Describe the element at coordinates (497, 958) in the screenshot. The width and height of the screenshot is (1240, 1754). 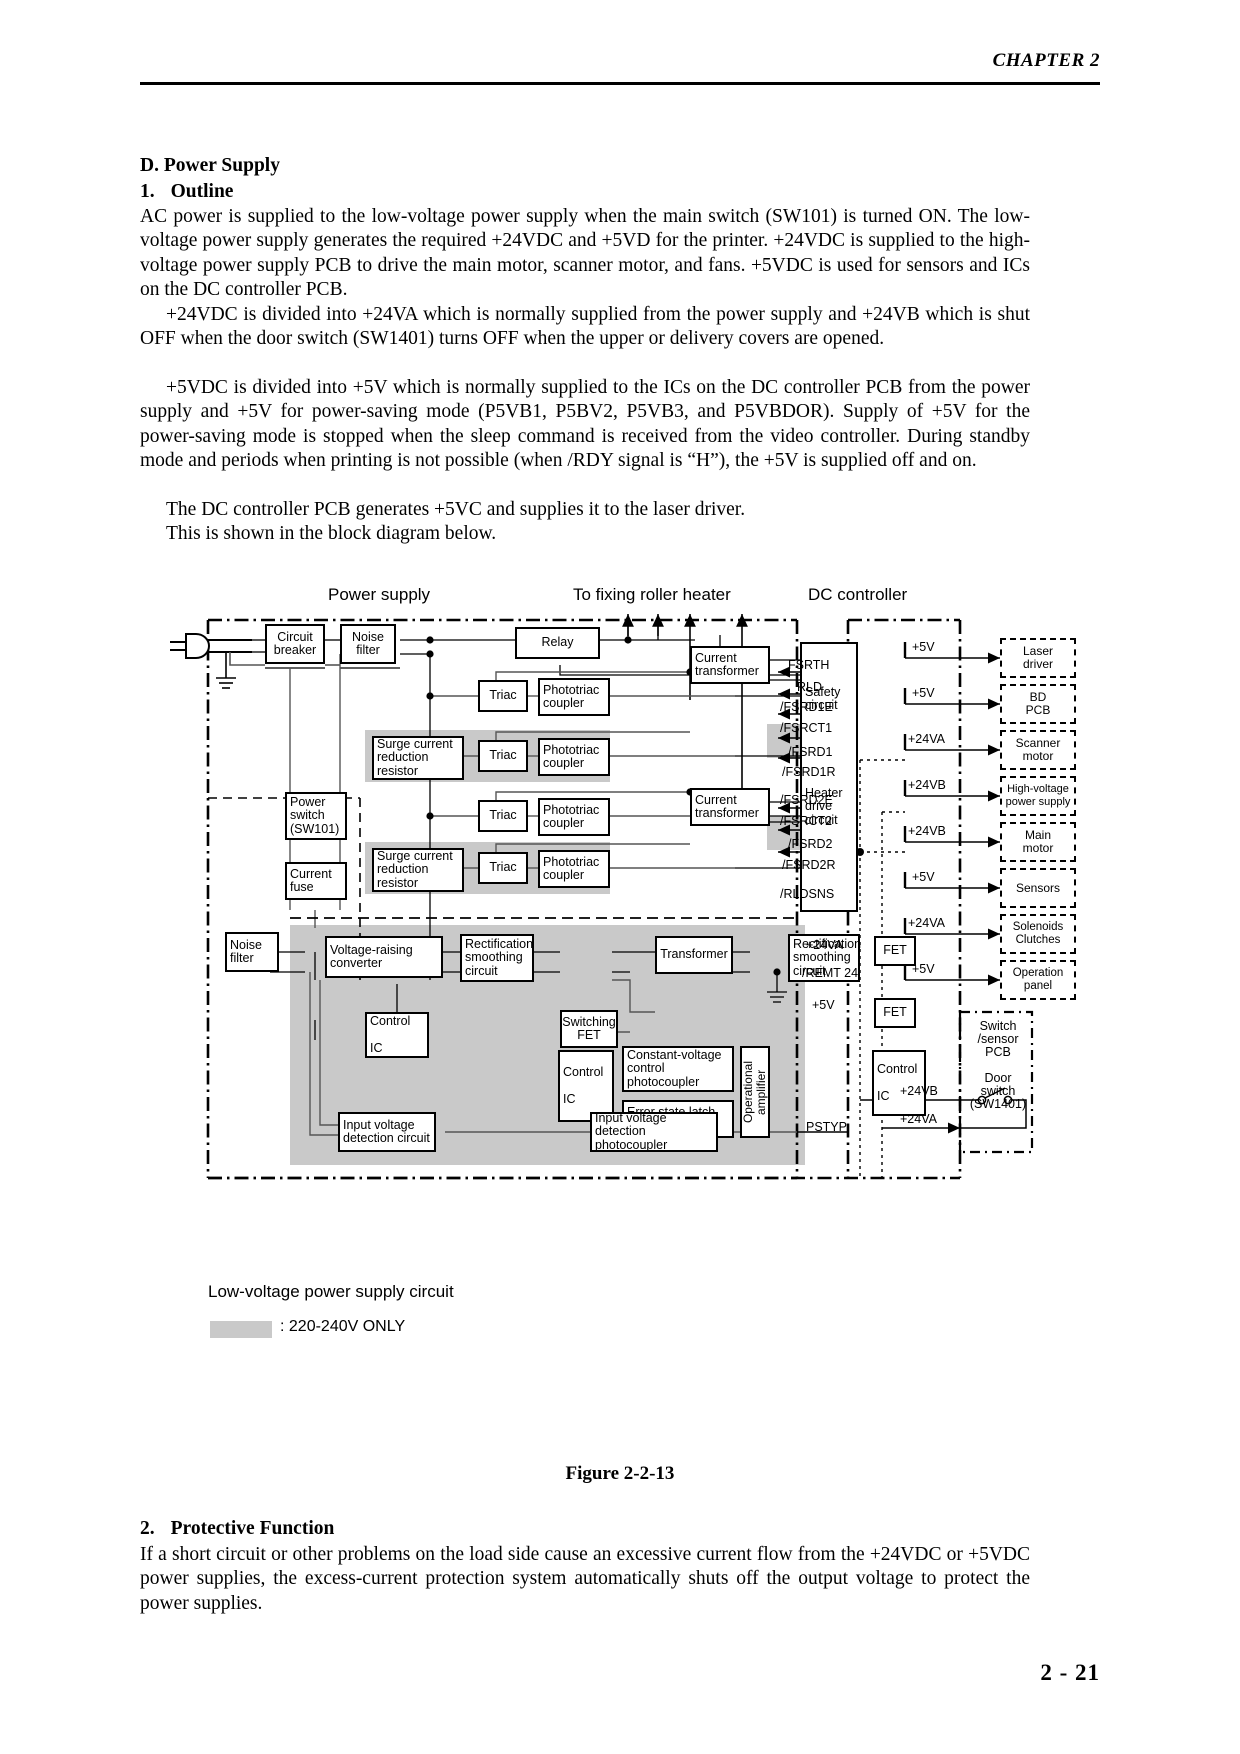
I see `block-rectification-smoothing-1: Rectification smoothing circuit` at that location.